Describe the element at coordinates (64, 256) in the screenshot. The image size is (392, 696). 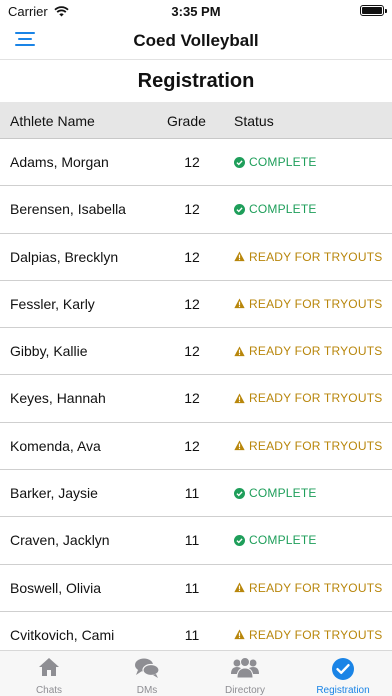
I see `athlete-name: Dalpias, Brecklyn` at that location.